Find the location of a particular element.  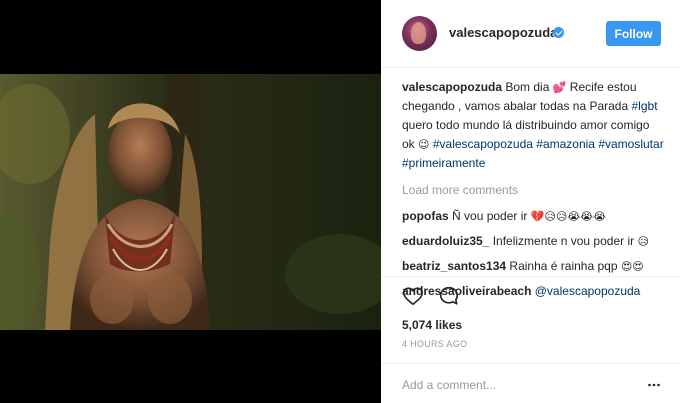

post-header: valescapopozuda Follow is located at coordinates (530, 34).